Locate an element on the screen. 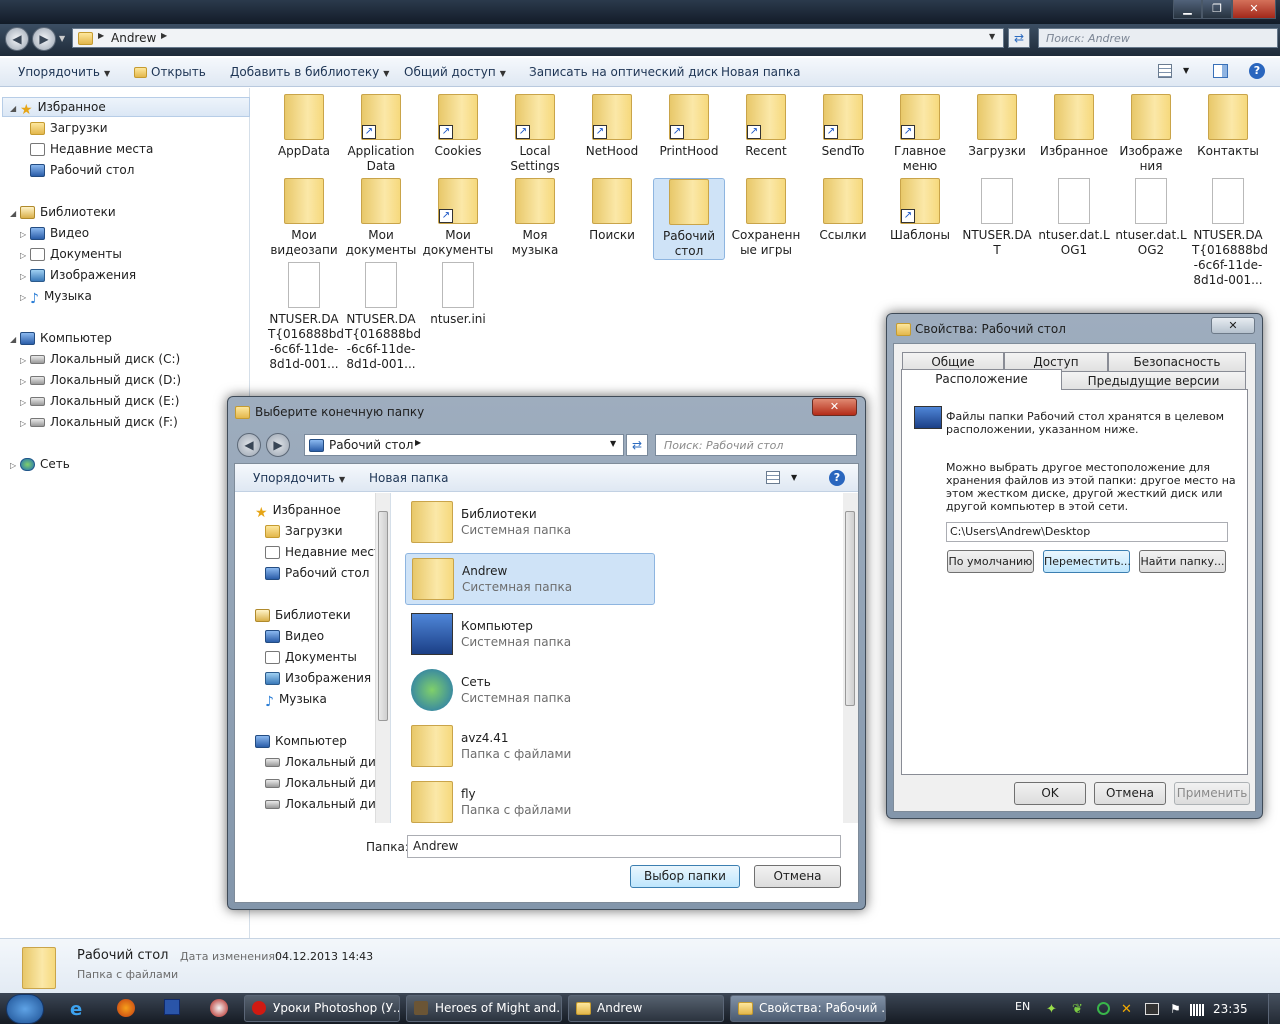 This screenshot has width=1280, height=1024. nav-music: ▷ ♪ Музыка is located at coordinates (56, 297).